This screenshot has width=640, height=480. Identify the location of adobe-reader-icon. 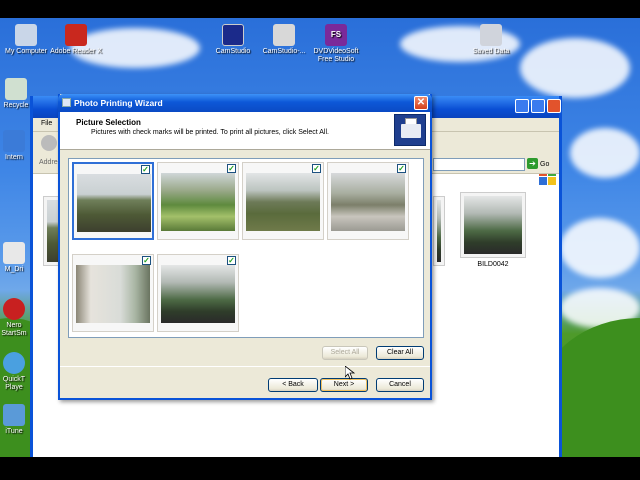
(76, 35).